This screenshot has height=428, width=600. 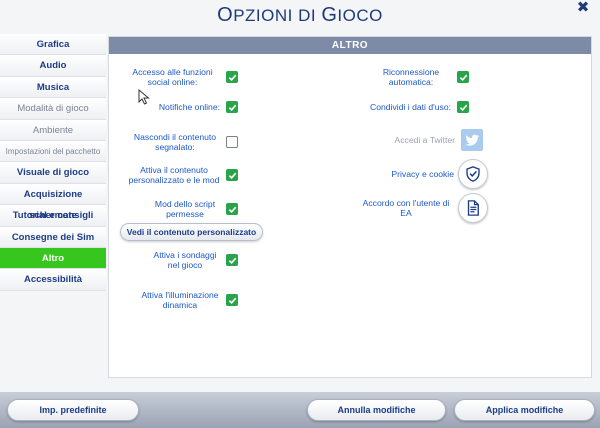 I want to click on checkbox-condividi-dati, so click(x=463, y=107).